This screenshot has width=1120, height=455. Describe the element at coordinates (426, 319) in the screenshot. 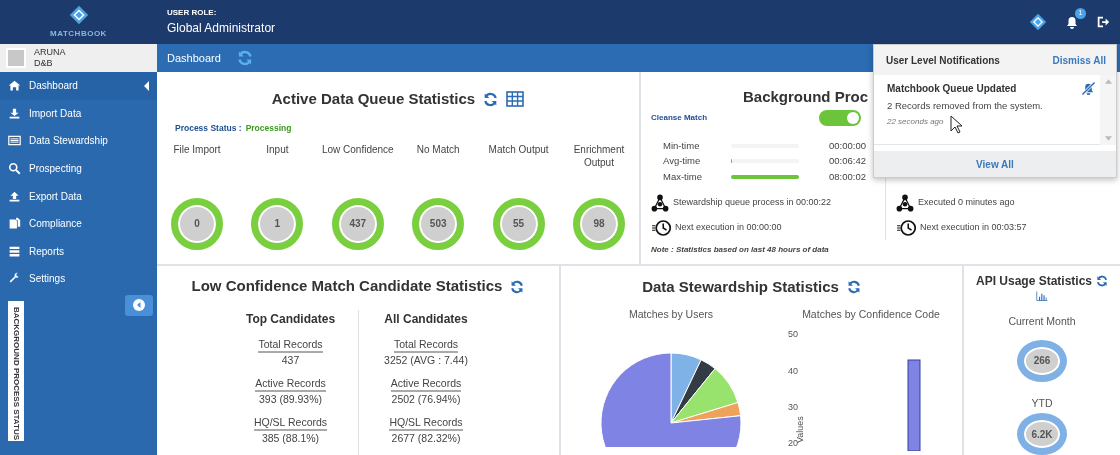

I see `column-heading: All Candidates` at that location.